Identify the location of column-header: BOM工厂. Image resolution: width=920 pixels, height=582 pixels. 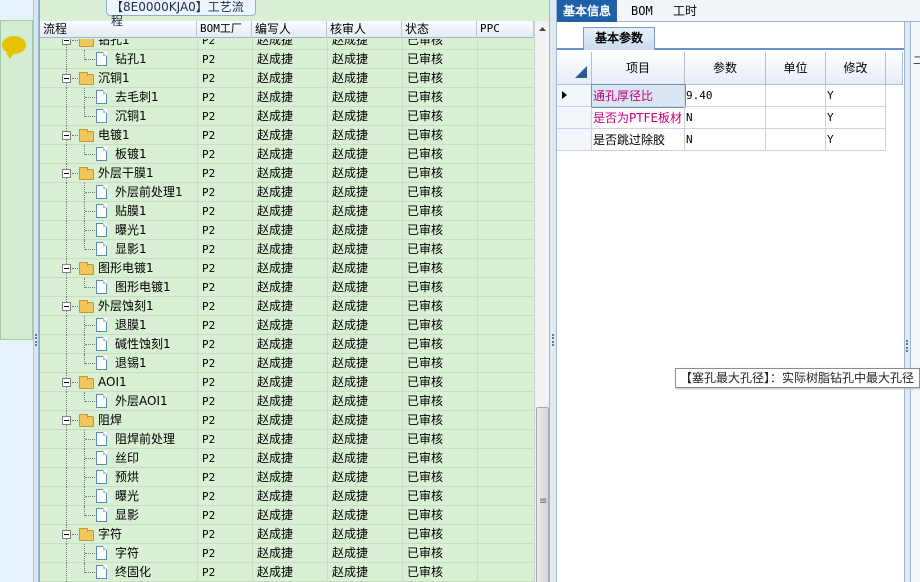
(224, 29).